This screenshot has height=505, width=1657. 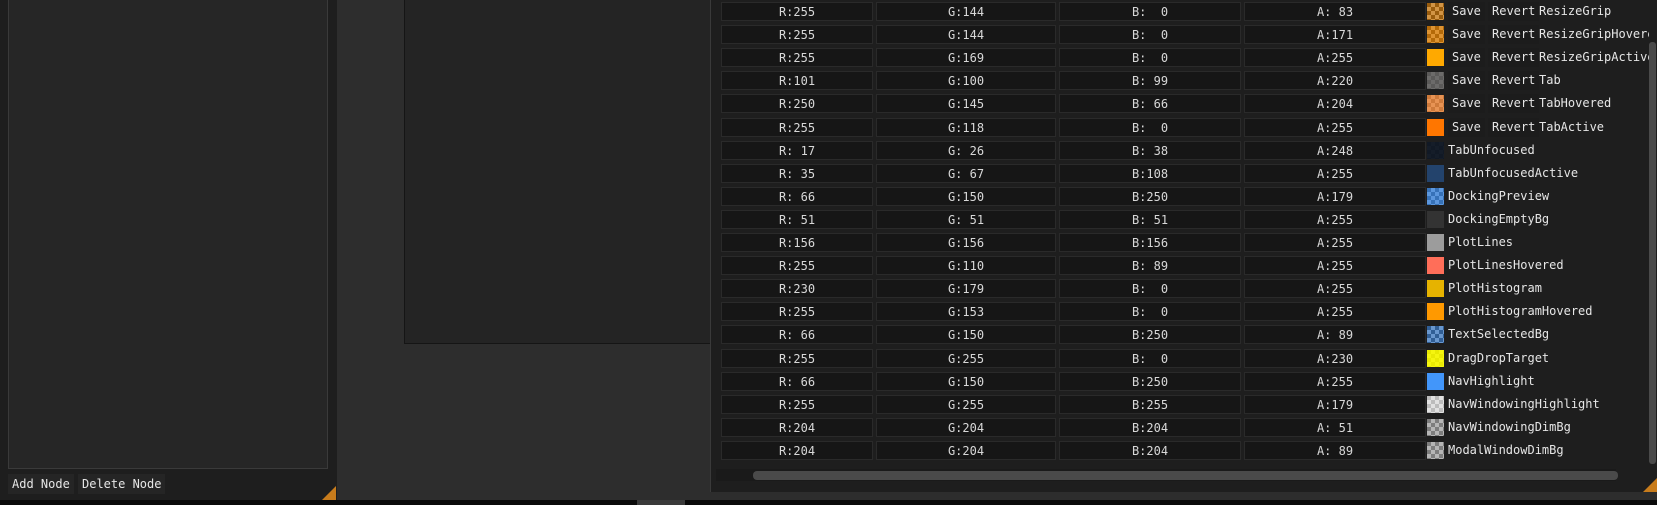 I want to click on blue-channel-field: B:250, so click(x=1150, y=335).